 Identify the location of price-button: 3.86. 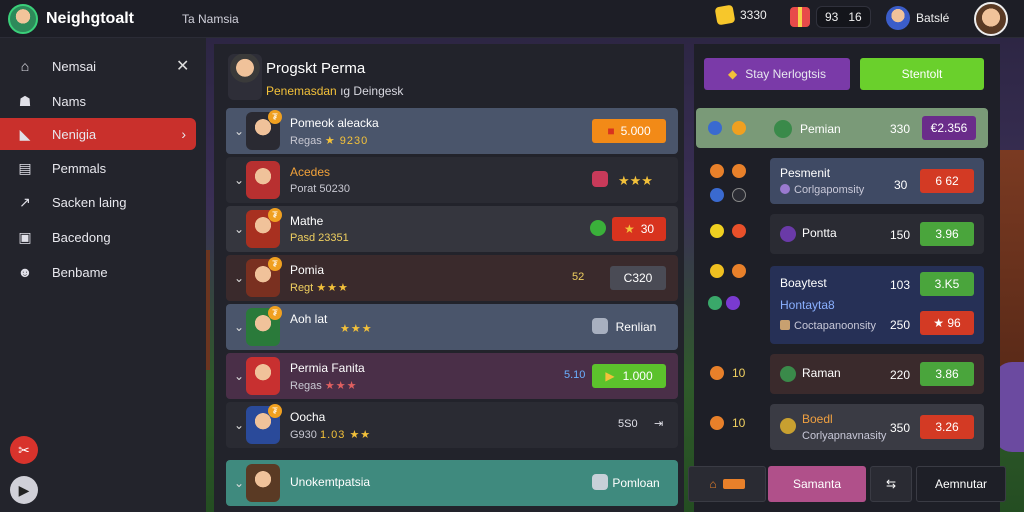
(947, 374).